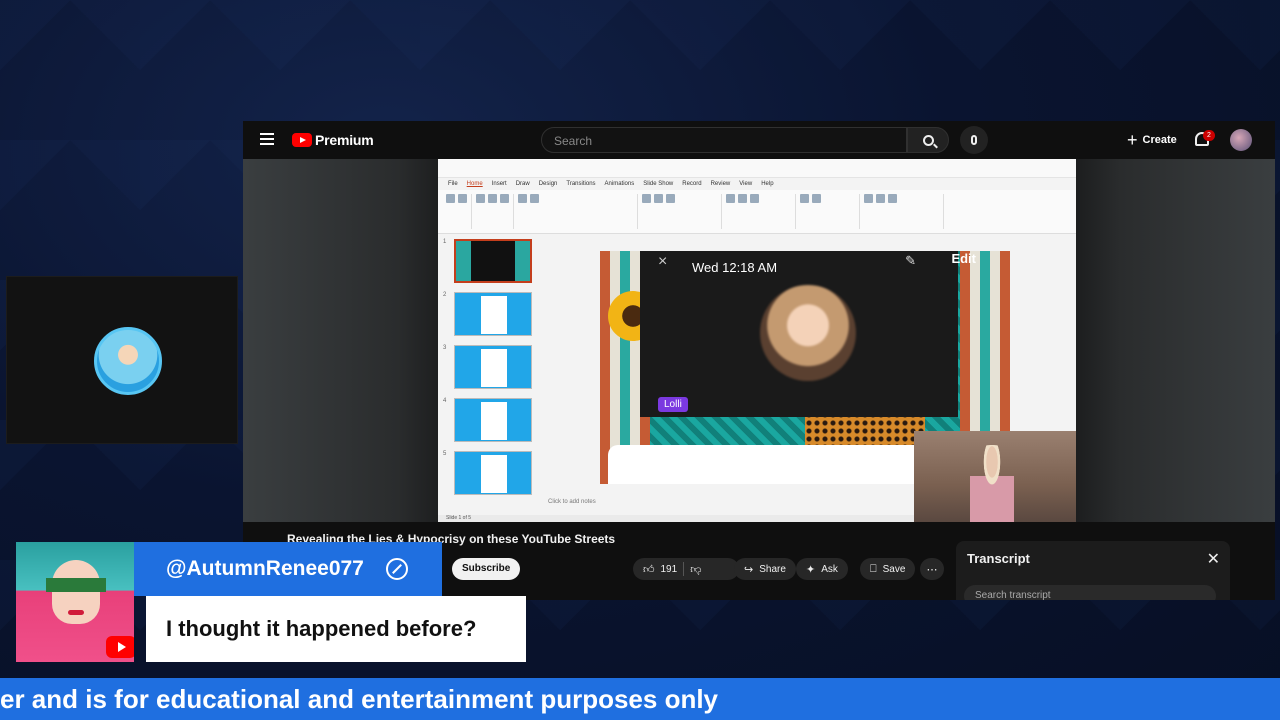  I want to click on call-time: Wed 12:18 AM, so click(735, 267).